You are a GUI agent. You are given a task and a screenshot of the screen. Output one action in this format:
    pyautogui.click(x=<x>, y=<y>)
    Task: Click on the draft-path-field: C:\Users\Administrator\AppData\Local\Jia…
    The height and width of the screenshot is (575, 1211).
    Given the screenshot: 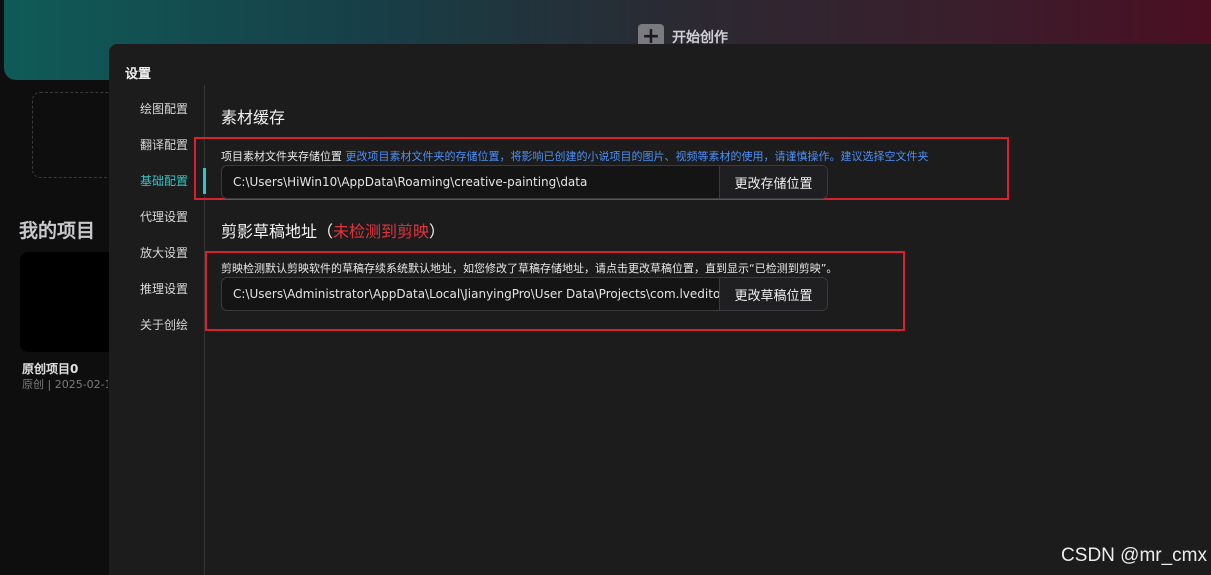 What is the action you would take?
    pyautogui.click(x=471, y=294)
    